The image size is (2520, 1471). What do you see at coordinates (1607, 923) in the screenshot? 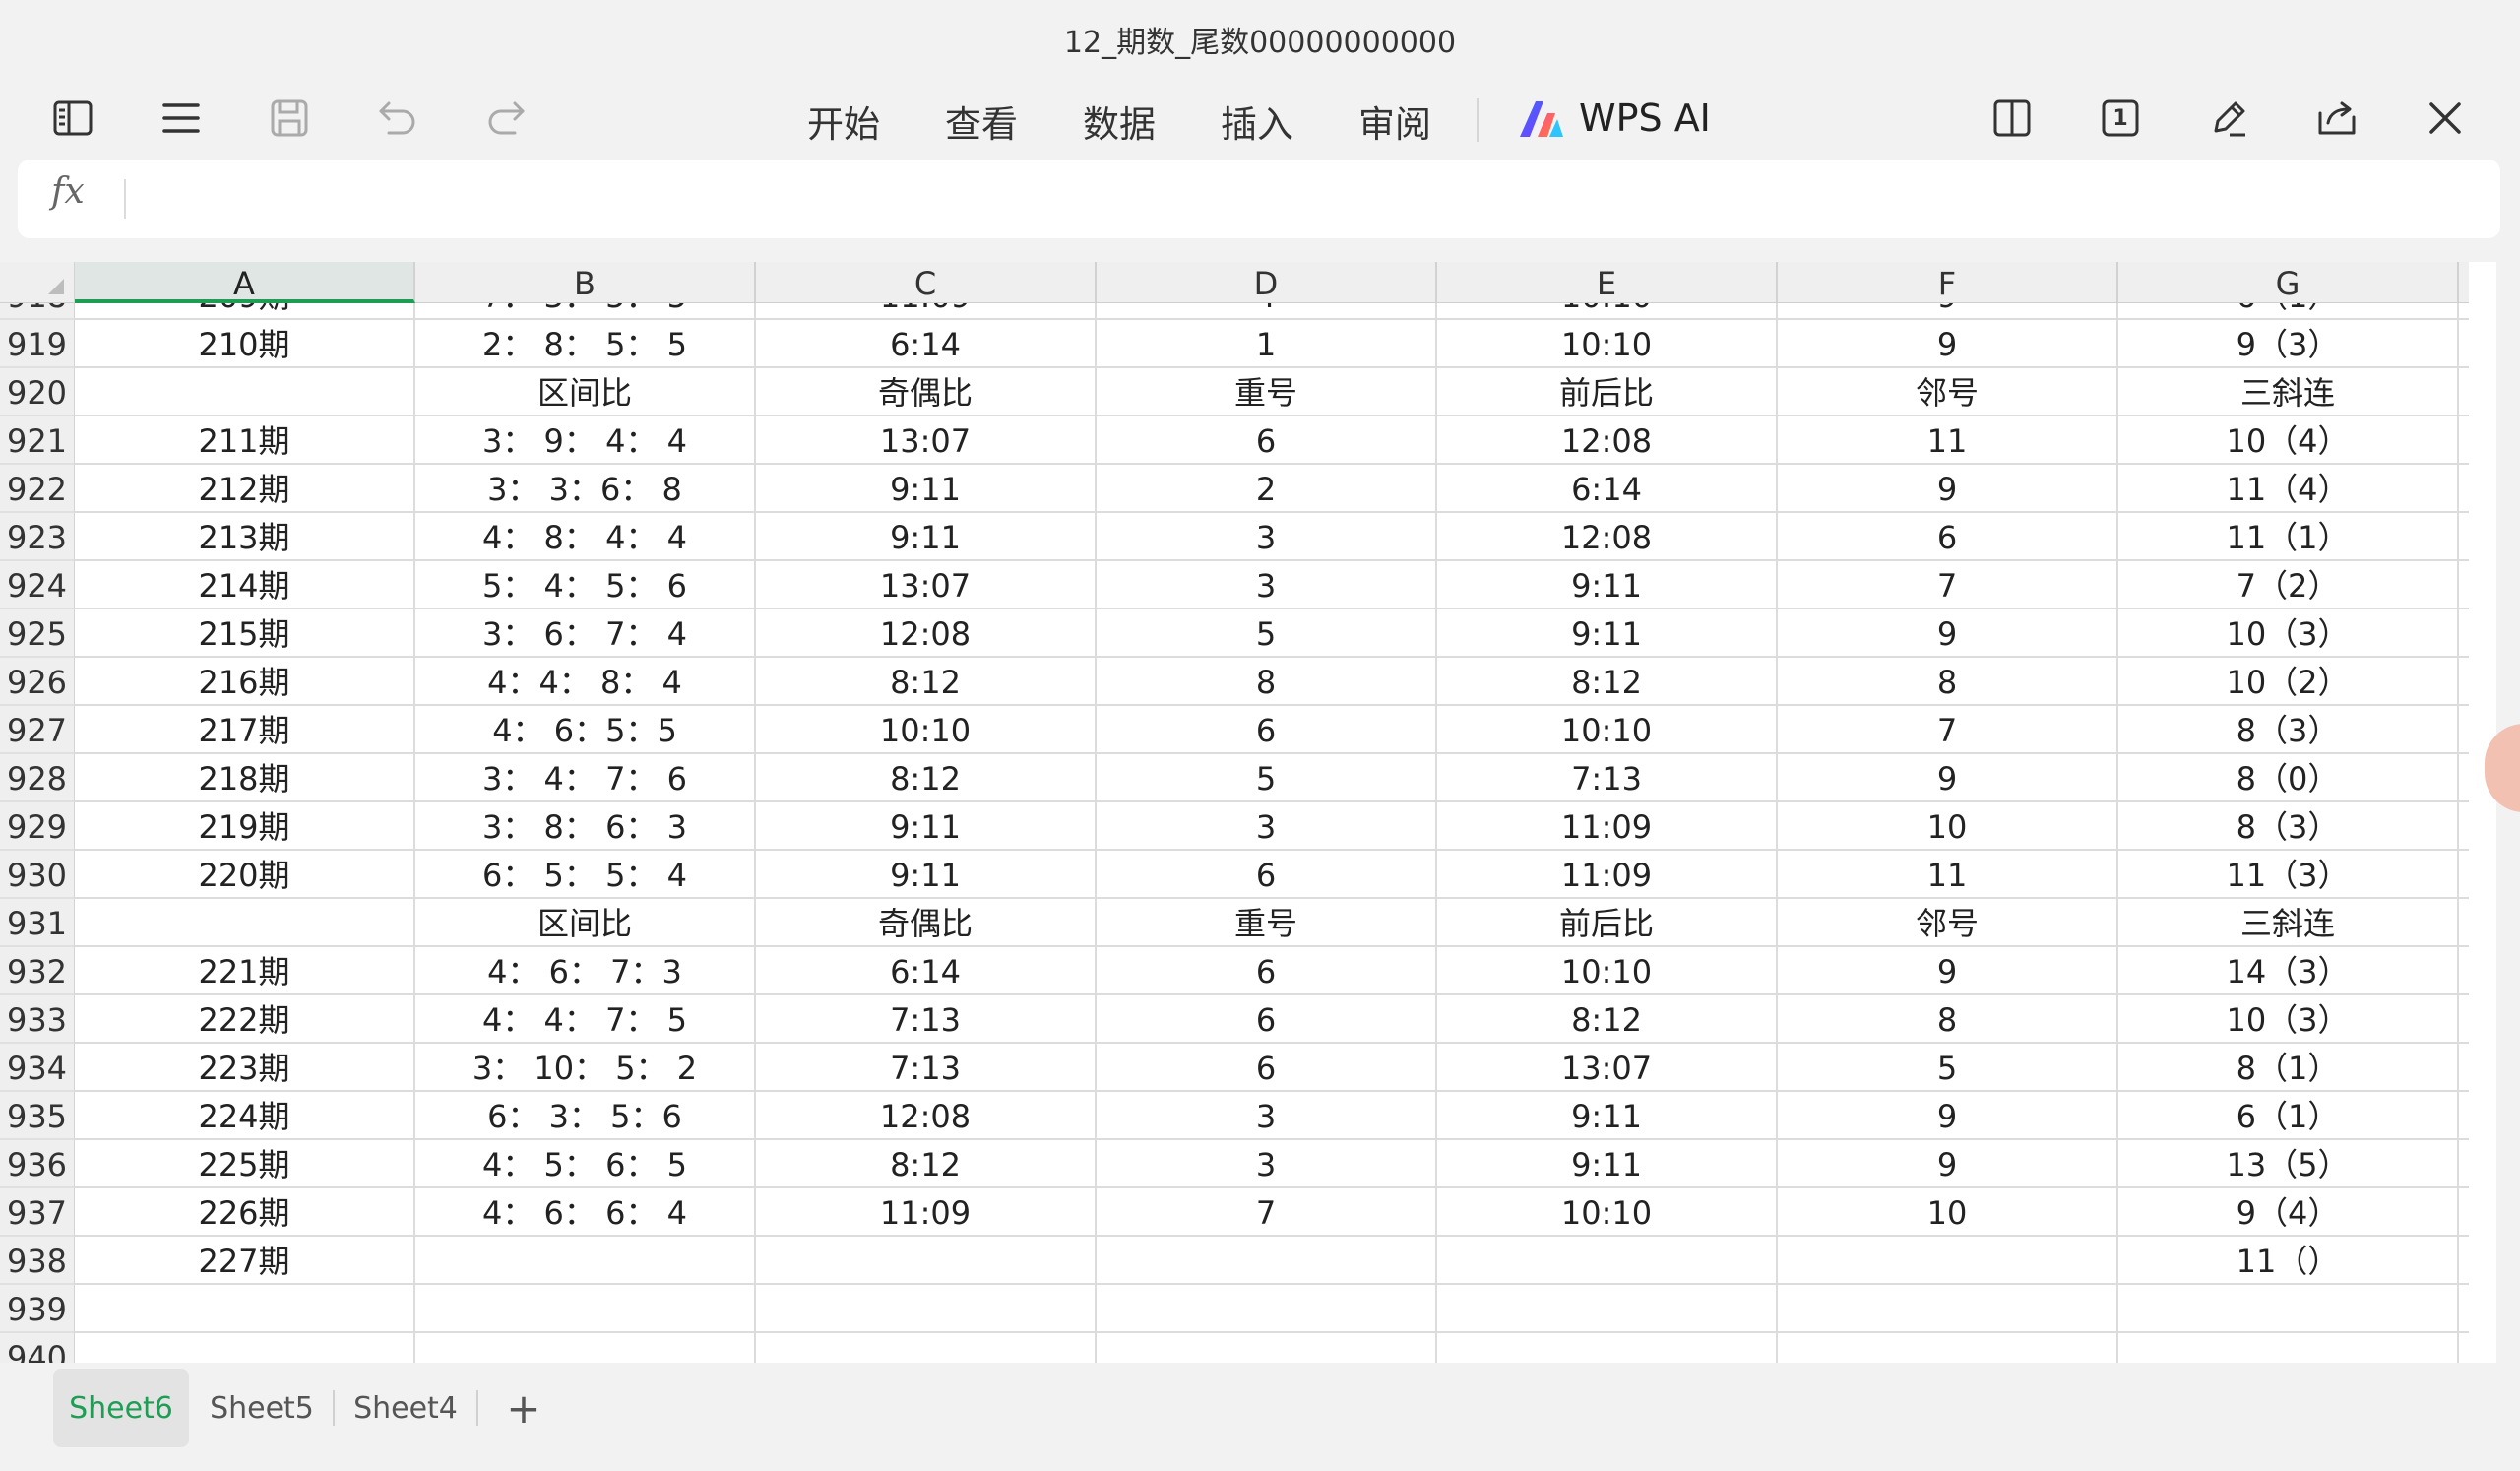
I see `cell-e: 前后比` at bounding box center [1607, 923].